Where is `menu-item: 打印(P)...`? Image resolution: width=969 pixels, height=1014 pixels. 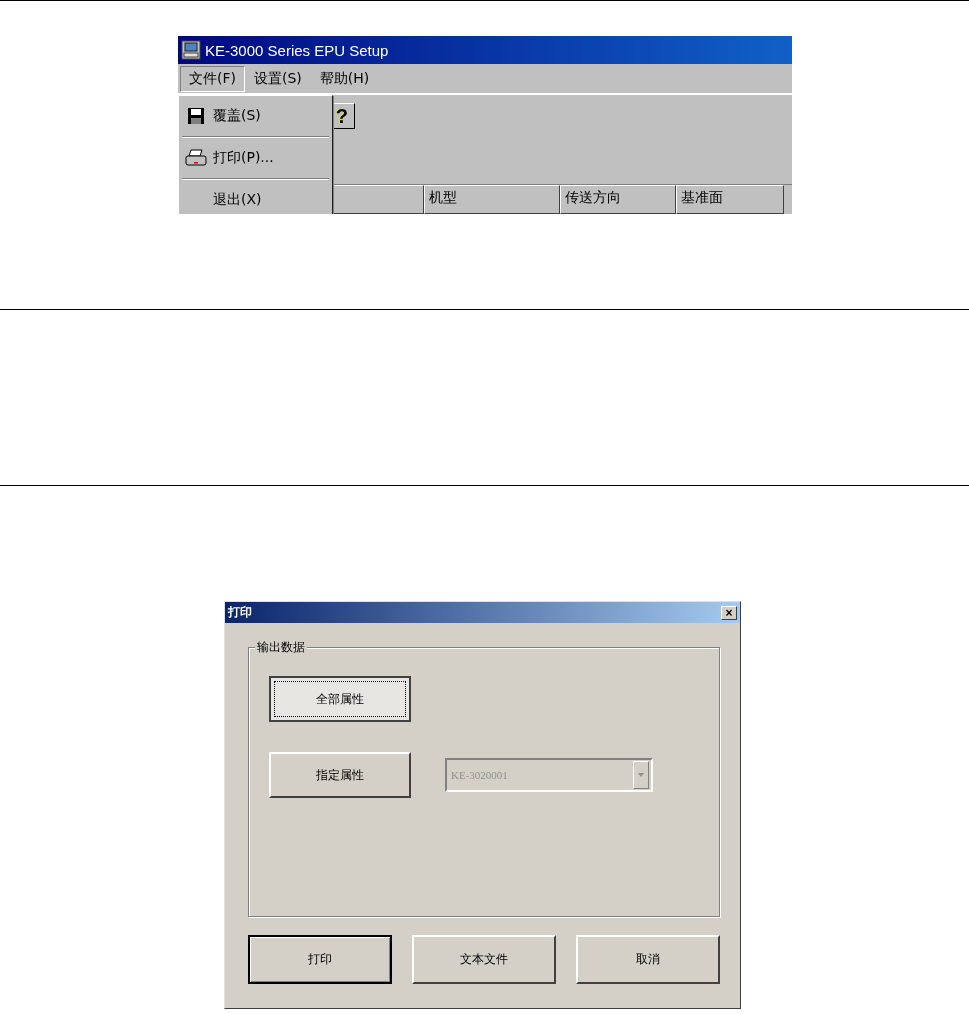 menu-item: 打印(P)... is located at coordinates (243, 158).